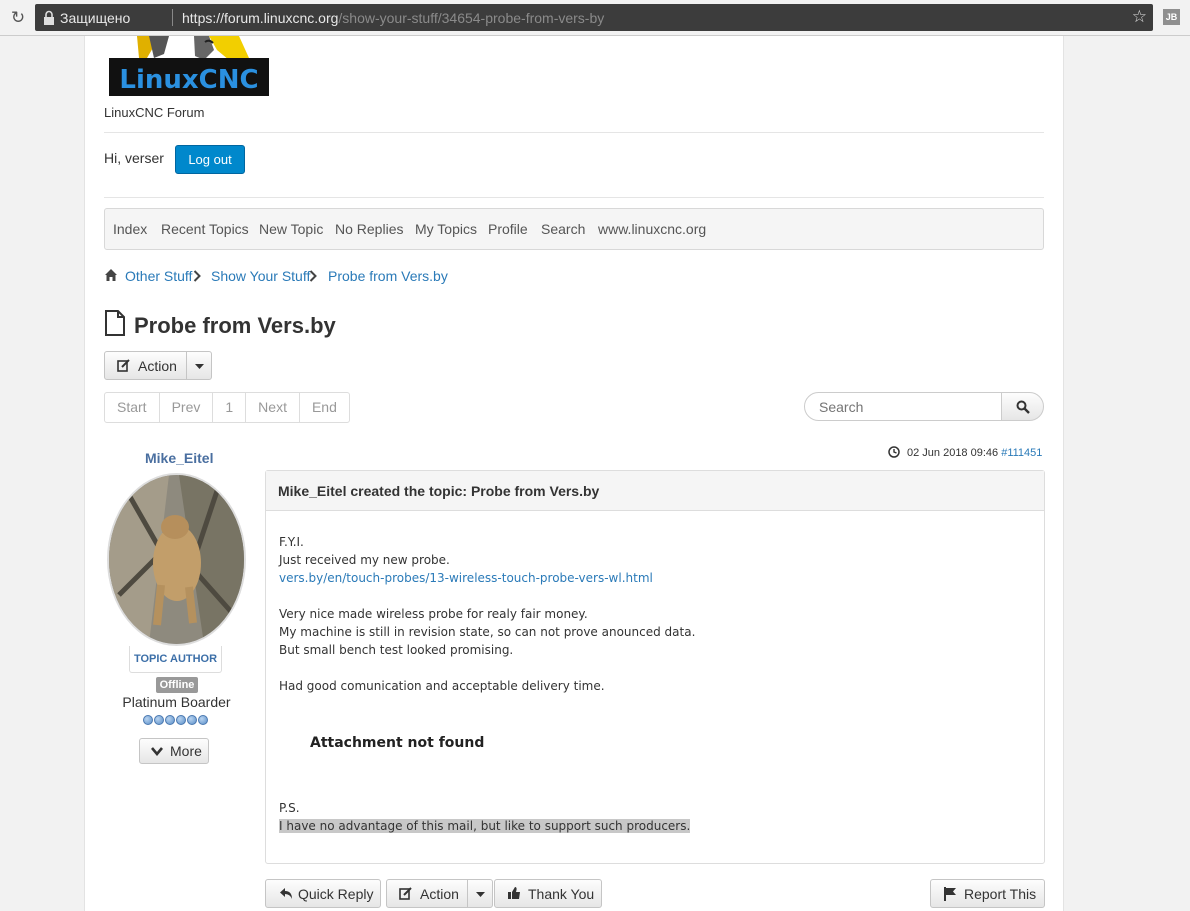  What do you see at coordinates (273, 407) in the screenshot?
I see `pagination-next: Next` at bounding box center [273, 407].